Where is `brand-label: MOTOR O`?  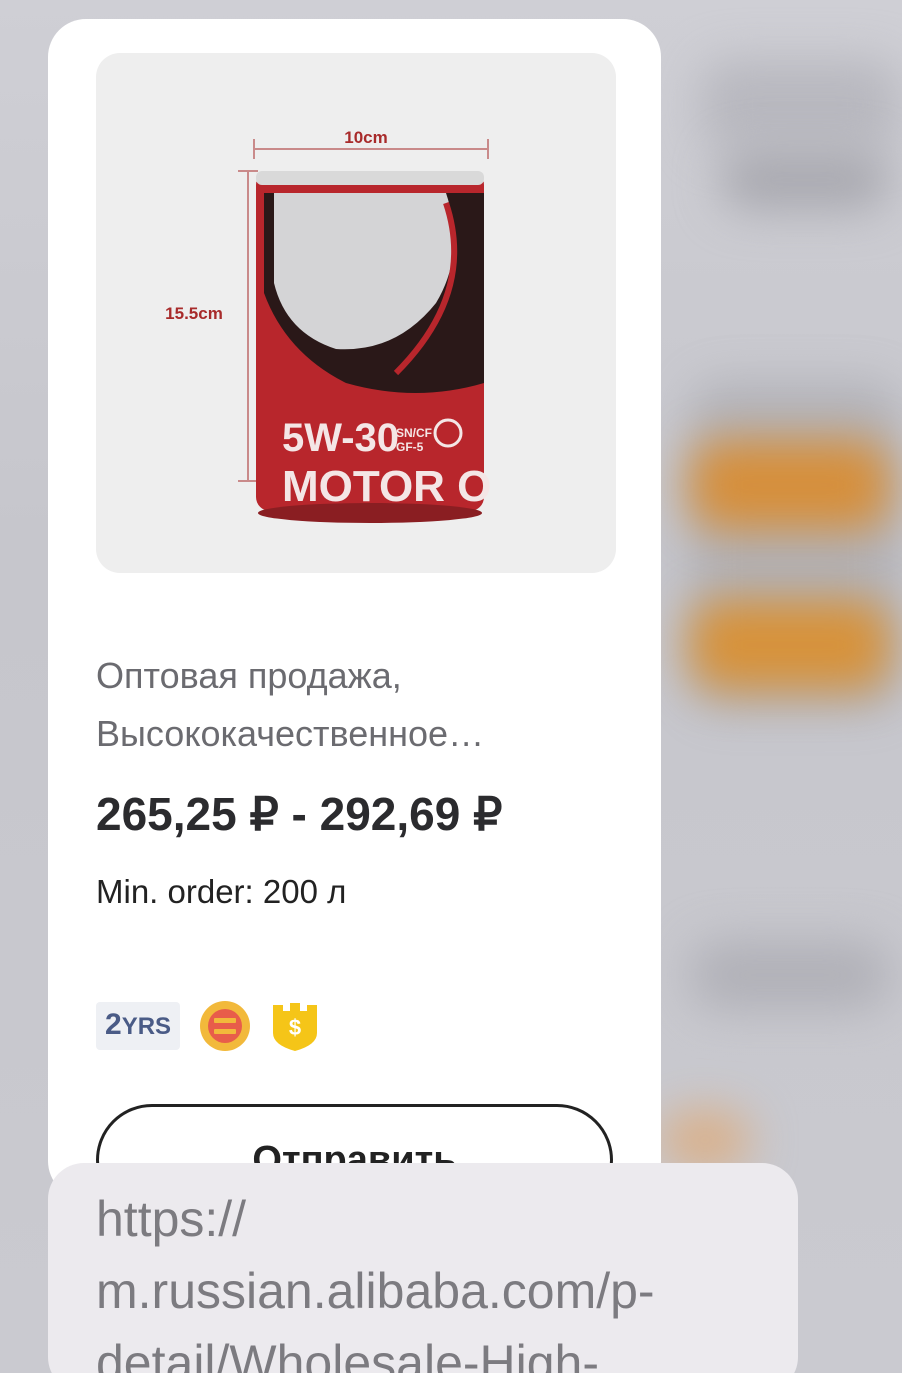
brand-label: MOTOR O is located at coordinates (386, 486).